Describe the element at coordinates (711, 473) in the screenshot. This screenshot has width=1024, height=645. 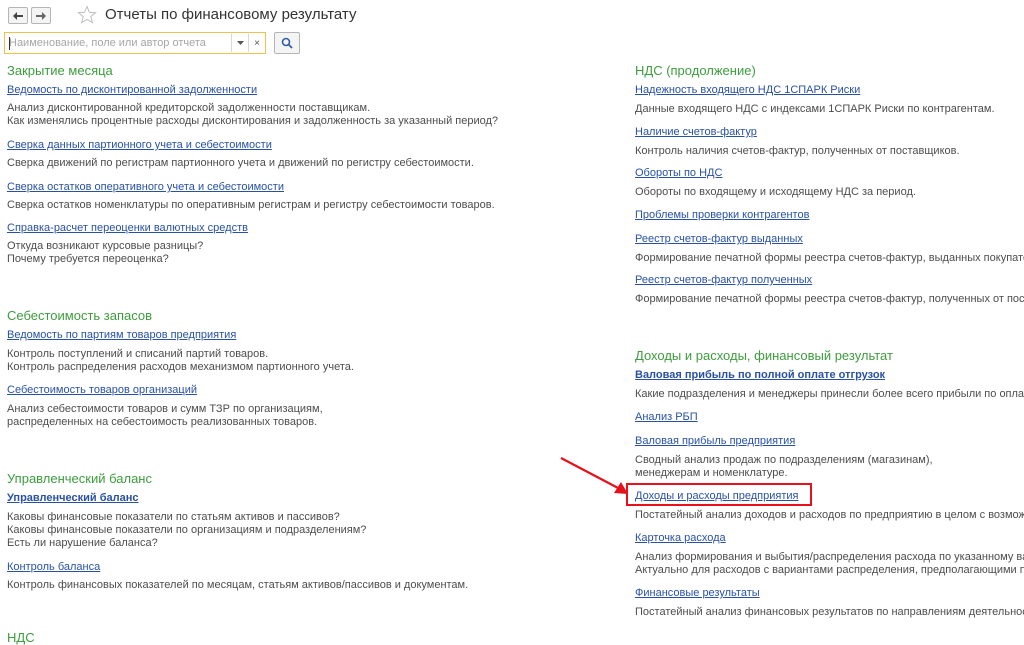
I see `report-description: менеджерам и номенклатуре.` at that location.